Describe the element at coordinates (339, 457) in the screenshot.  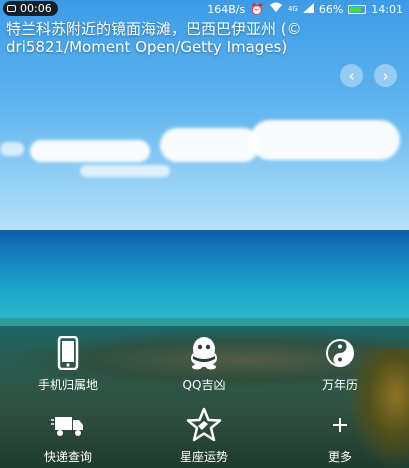
I see `tool-label: 更多` at that location.